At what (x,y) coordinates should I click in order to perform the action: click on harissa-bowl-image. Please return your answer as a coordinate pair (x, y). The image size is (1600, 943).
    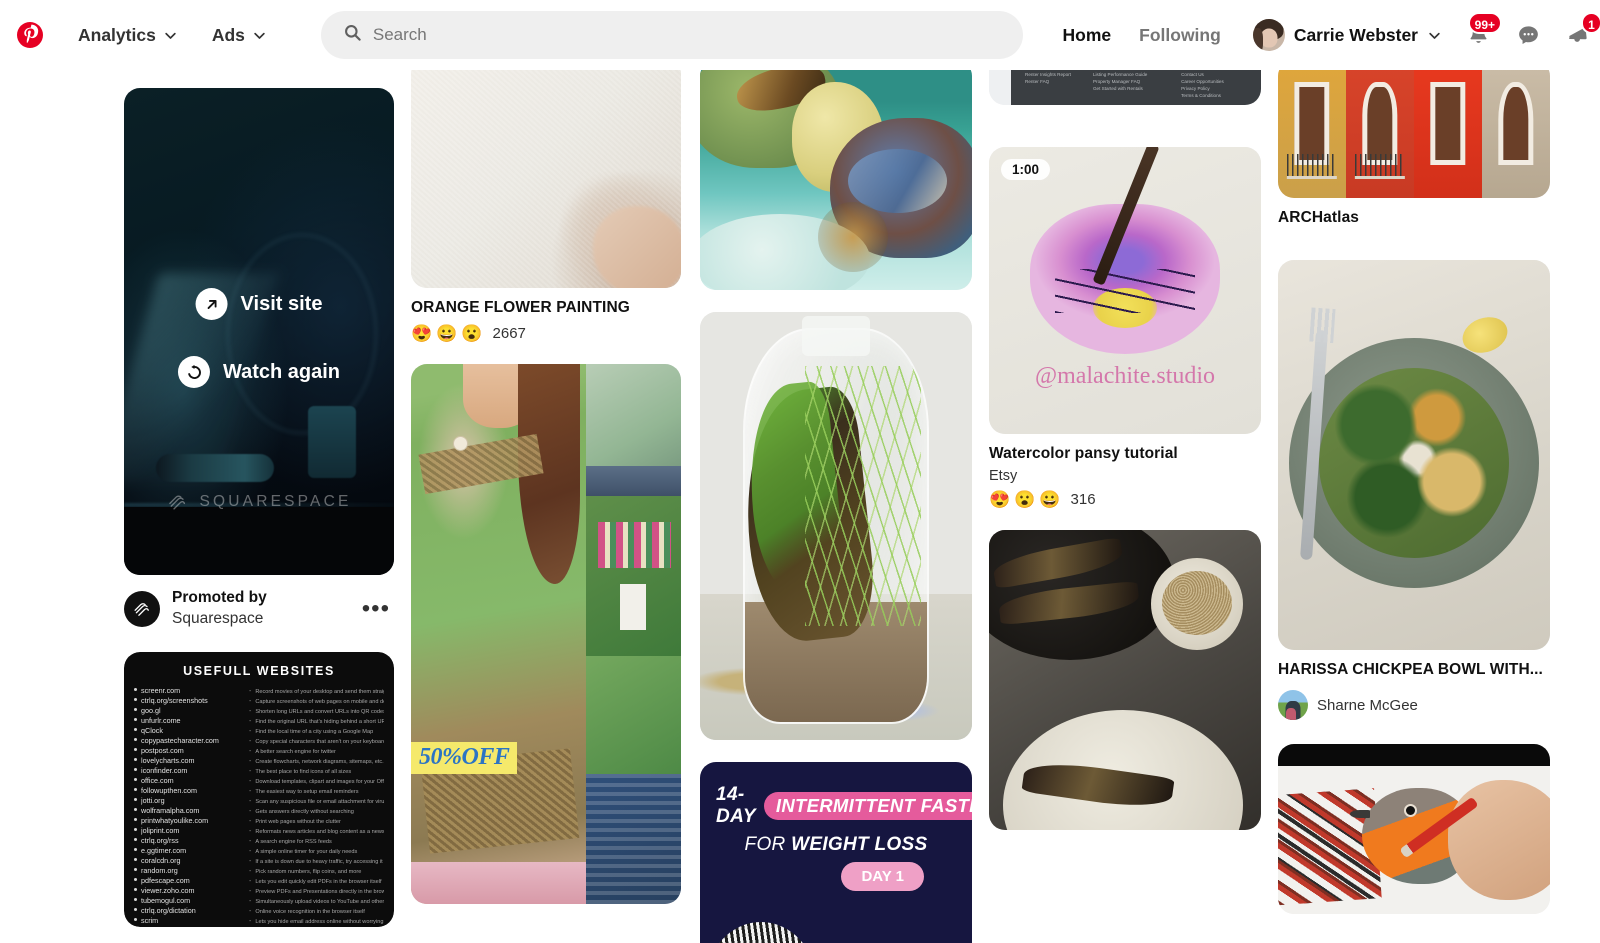
    Looking at the image, I should click on (1414, 455).